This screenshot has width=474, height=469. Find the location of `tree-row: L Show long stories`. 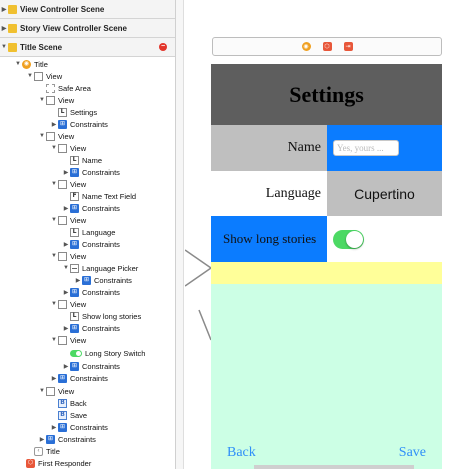

tree-row: L Show long stories is located at coordinates (87, 316).